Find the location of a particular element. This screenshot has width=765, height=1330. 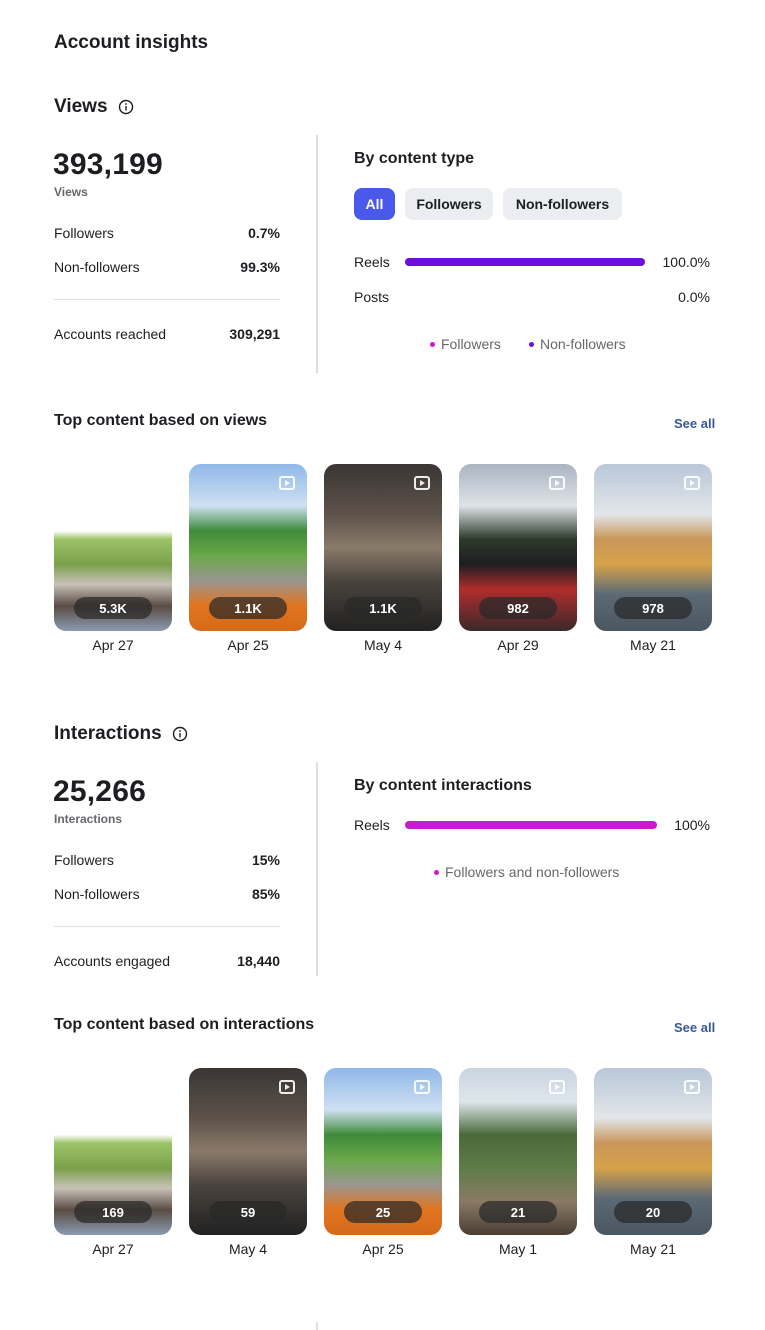

top-interactions-thumbnail: 59 is located at coordinates (248, 1151).